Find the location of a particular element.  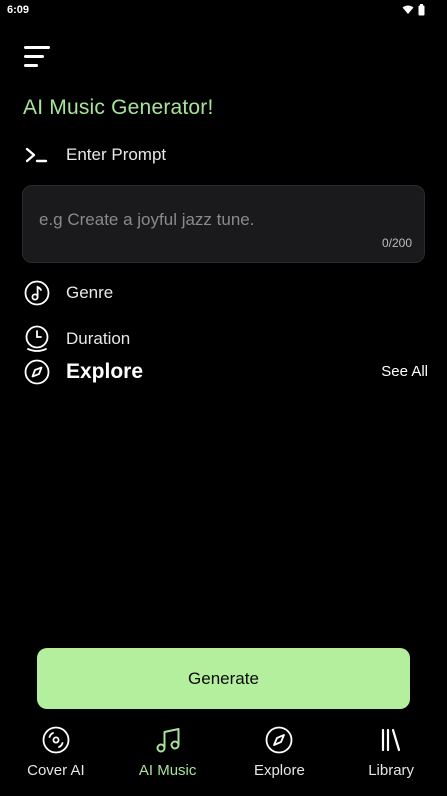

library-icon is located at coordinates (391, 740).